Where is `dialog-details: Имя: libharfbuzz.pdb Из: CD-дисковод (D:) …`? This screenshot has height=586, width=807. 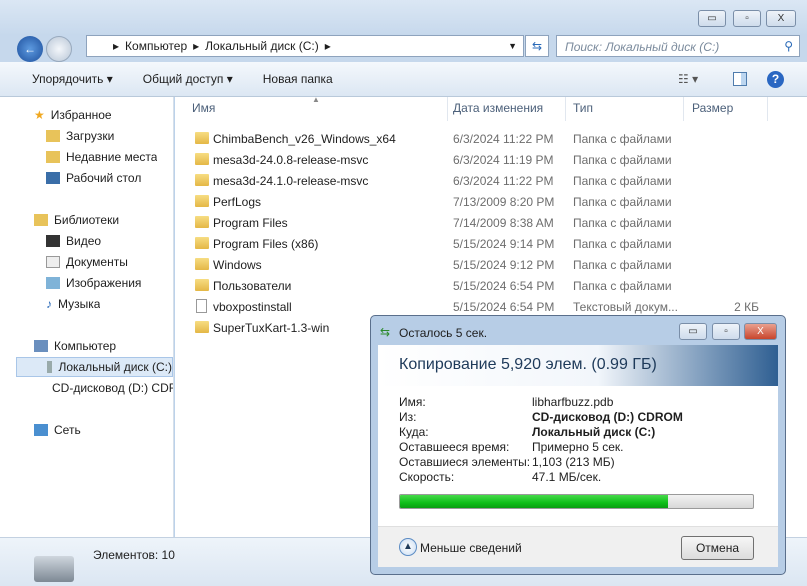 dialog-details: Имя: libharfbuzz.pdb Из: CD-дисковод (D:) … is located at coordinates (578, 456).